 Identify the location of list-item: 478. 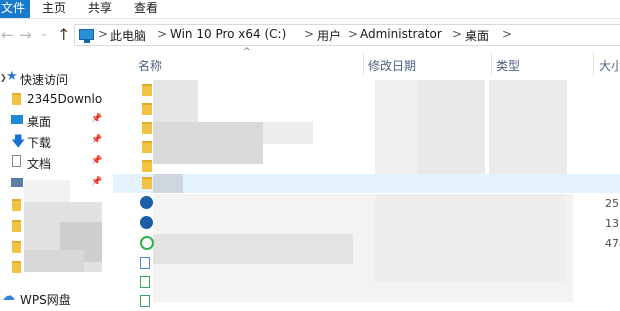
(366, 244).